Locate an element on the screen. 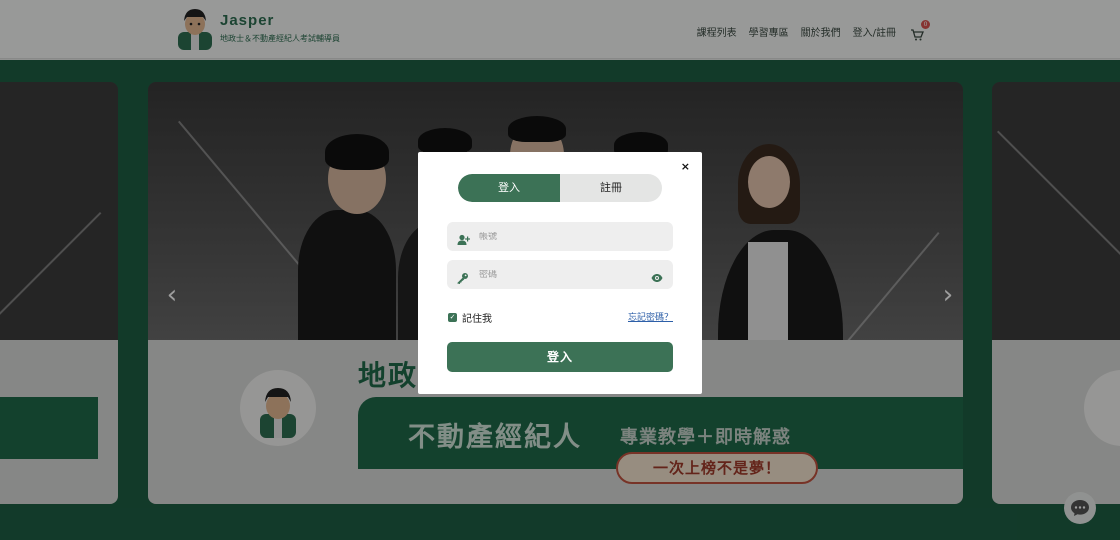  auth-tabs: 登入 註冊 is located at coordinates (560, 188).